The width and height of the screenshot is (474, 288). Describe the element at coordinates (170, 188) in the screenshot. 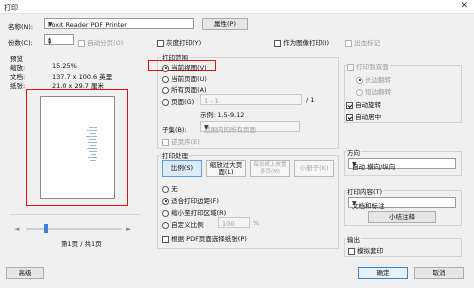

I see `scale-none-option: 无` at that location.